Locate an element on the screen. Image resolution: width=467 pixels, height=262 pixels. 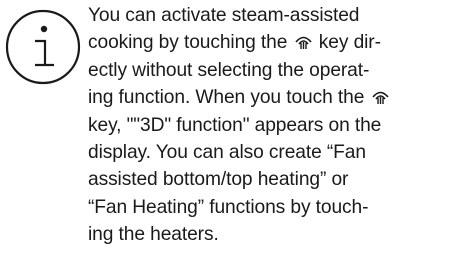
info-icon is located at coordinates (43, 47).